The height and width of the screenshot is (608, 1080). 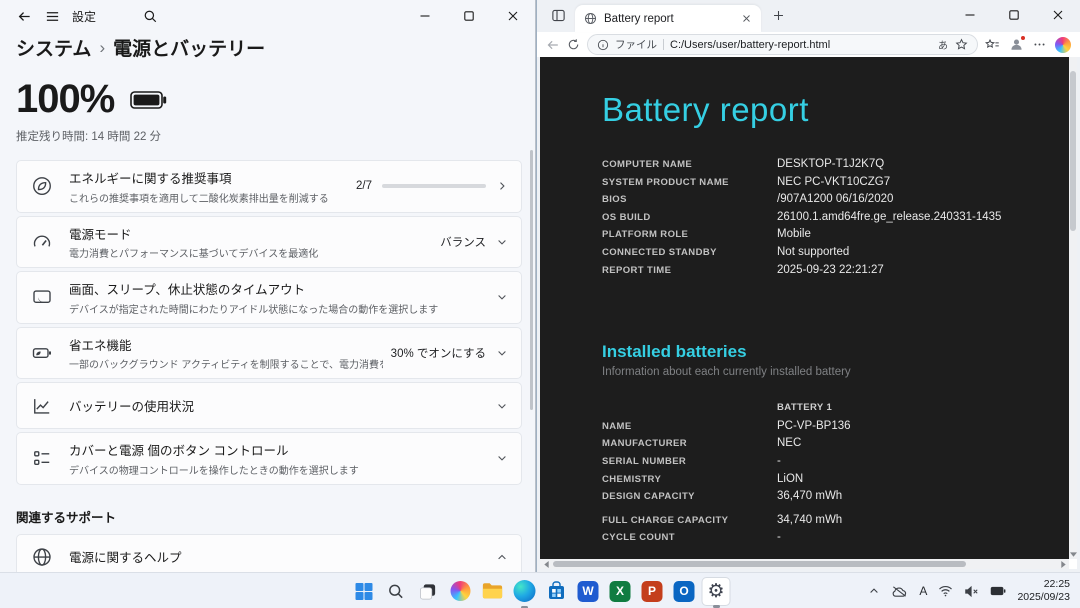 What do you see at coordinates (835, 273) in the screenshot?
I see `table-row: REPORT TIME 2025-09-23 22:21:27` at bounding box center [835, 273].